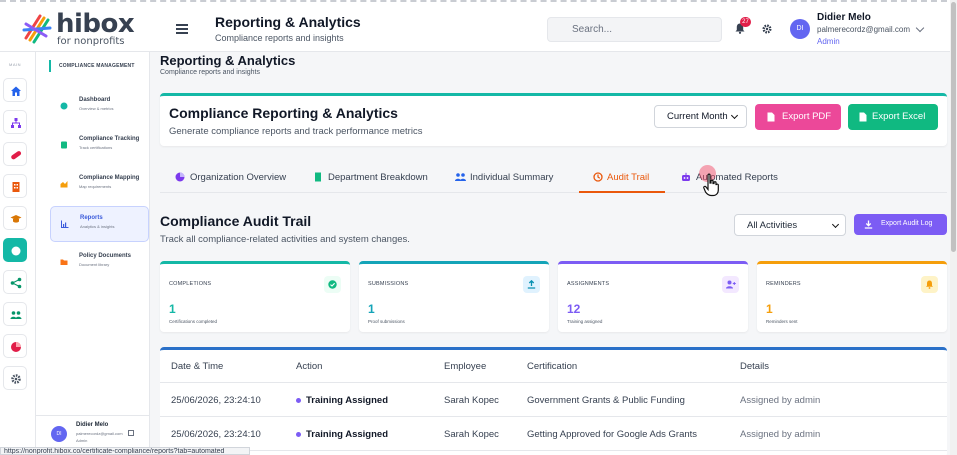 The height and width of the screenshot is (455, 957). What do you see at coordinates (454, 296) in the screenshot?
I see `stat-card-submissions: SUBMISSIONS 1 Proof submissions` at bounding box center [454, 296].